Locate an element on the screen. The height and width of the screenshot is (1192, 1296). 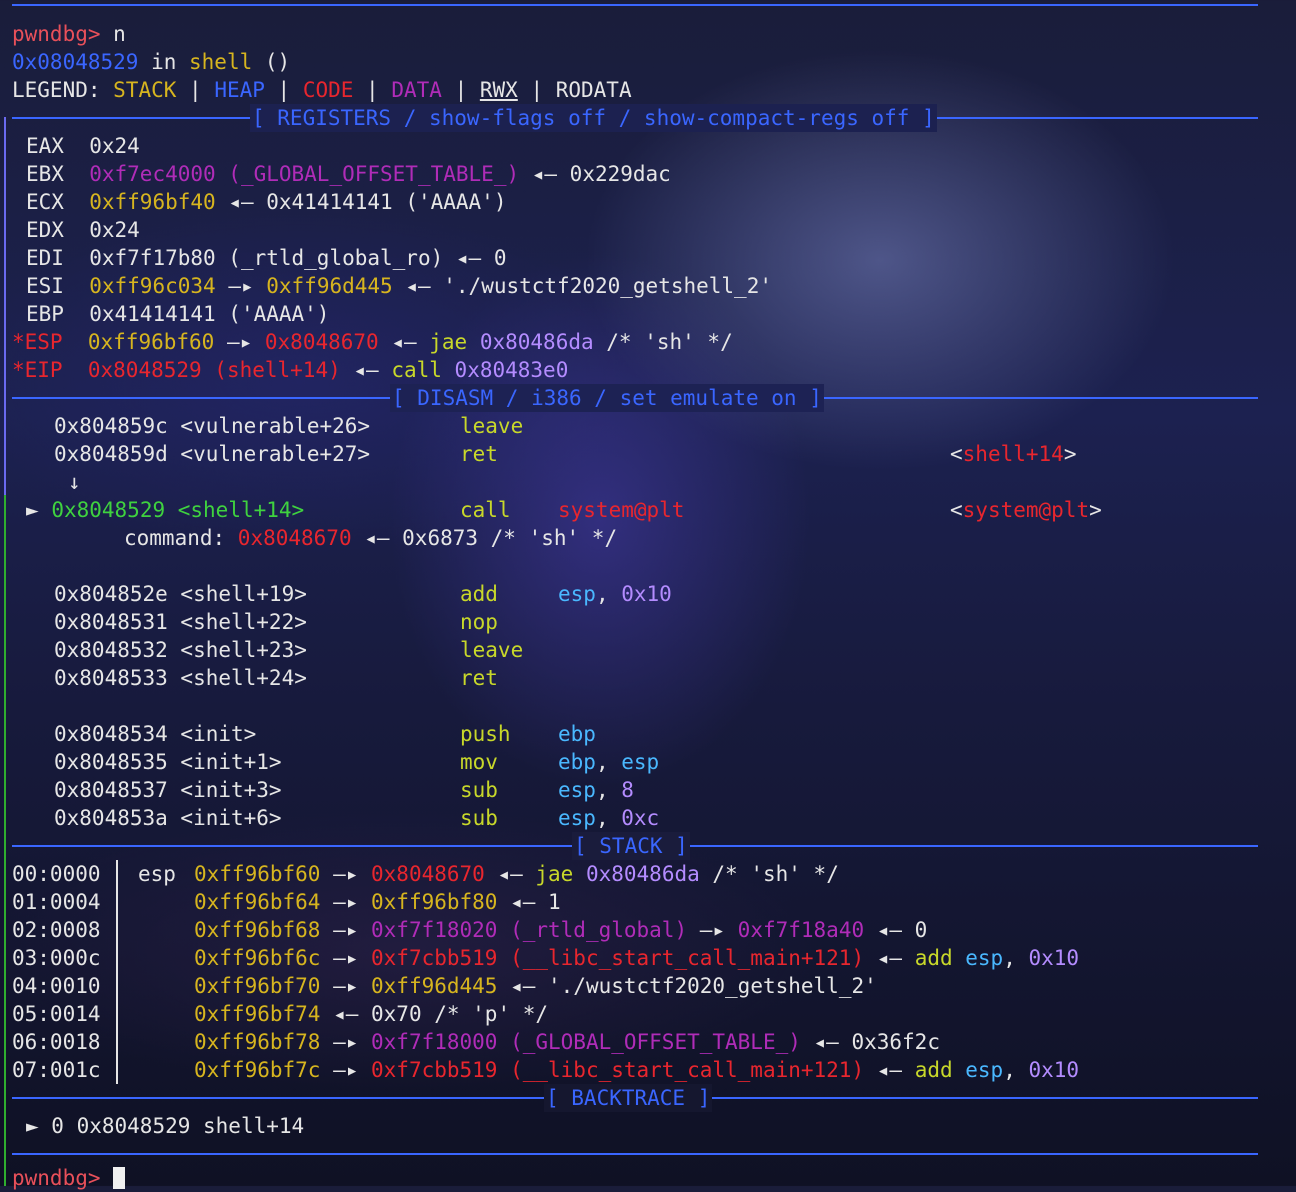
stack-value: 0xf7f18000 (_GLOBAL_OFFSET_TABLE_) is located at coordinates (586, 1042).